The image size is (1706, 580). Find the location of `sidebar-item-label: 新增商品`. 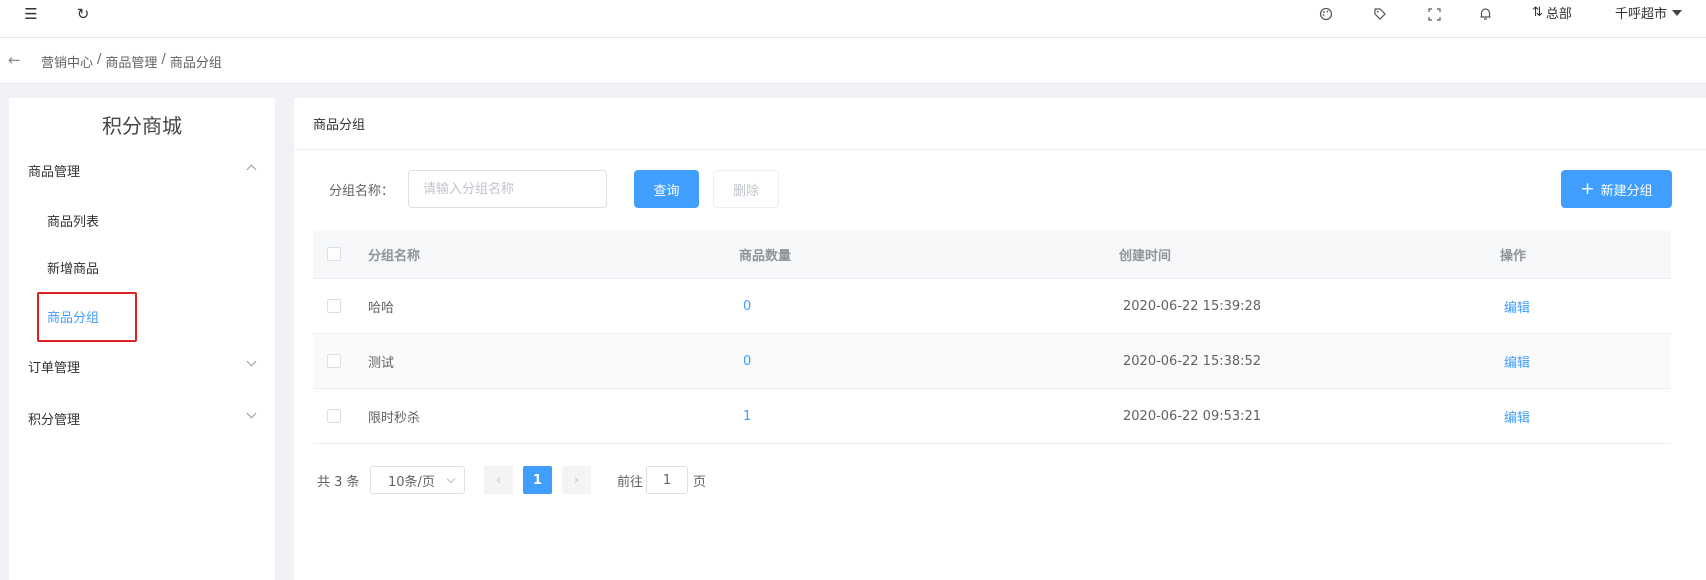

sidebar-item-label: 新增商品 is located at coordinates (73, 269).